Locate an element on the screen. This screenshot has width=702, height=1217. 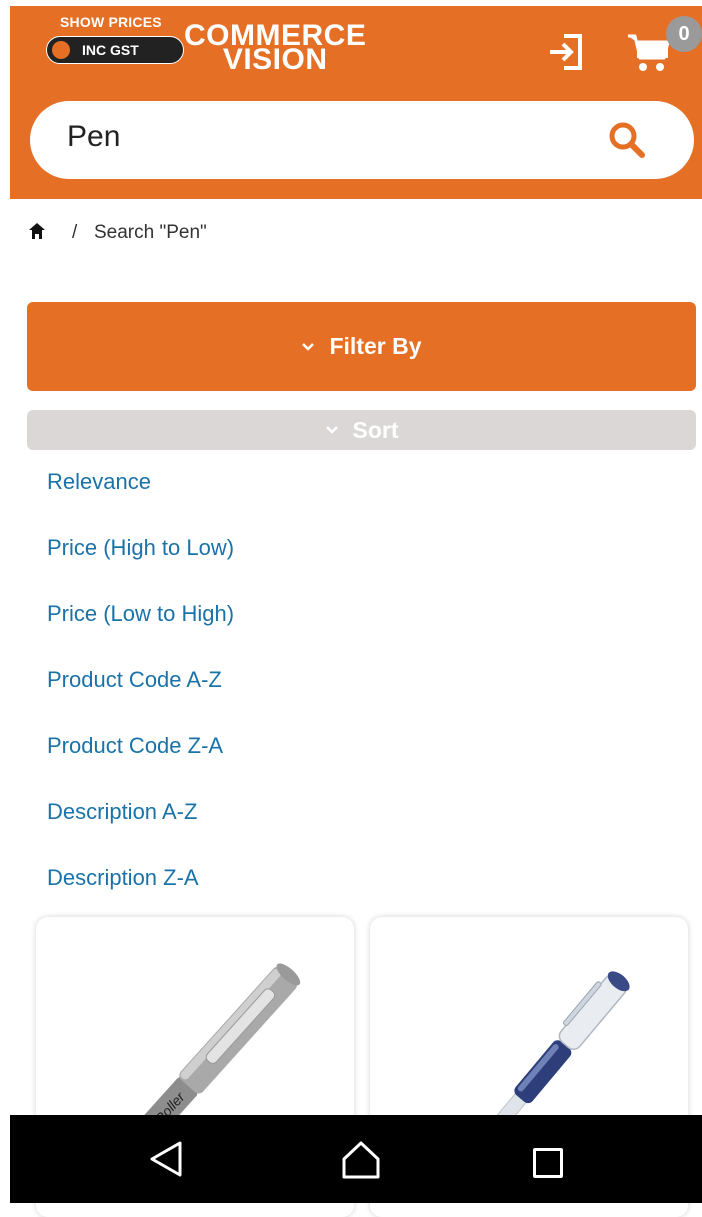
filter-label: Filter By is located at coordinates (375, 346).